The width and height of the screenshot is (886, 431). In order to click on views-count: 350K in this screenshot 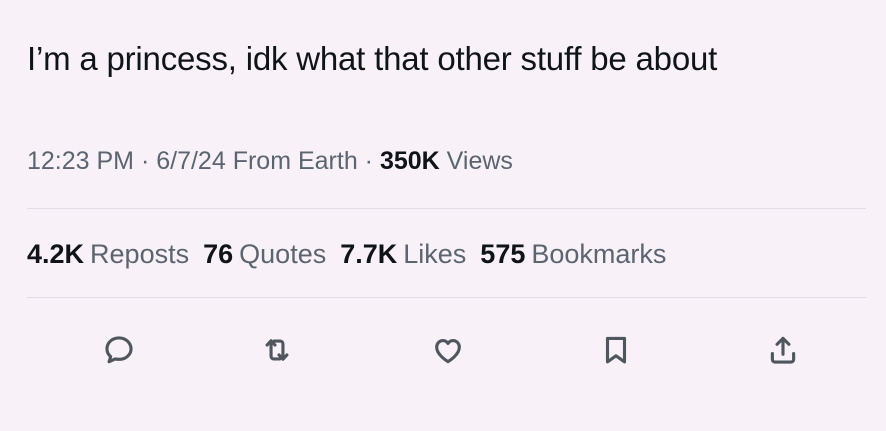, I will do `click(409, 161)`.